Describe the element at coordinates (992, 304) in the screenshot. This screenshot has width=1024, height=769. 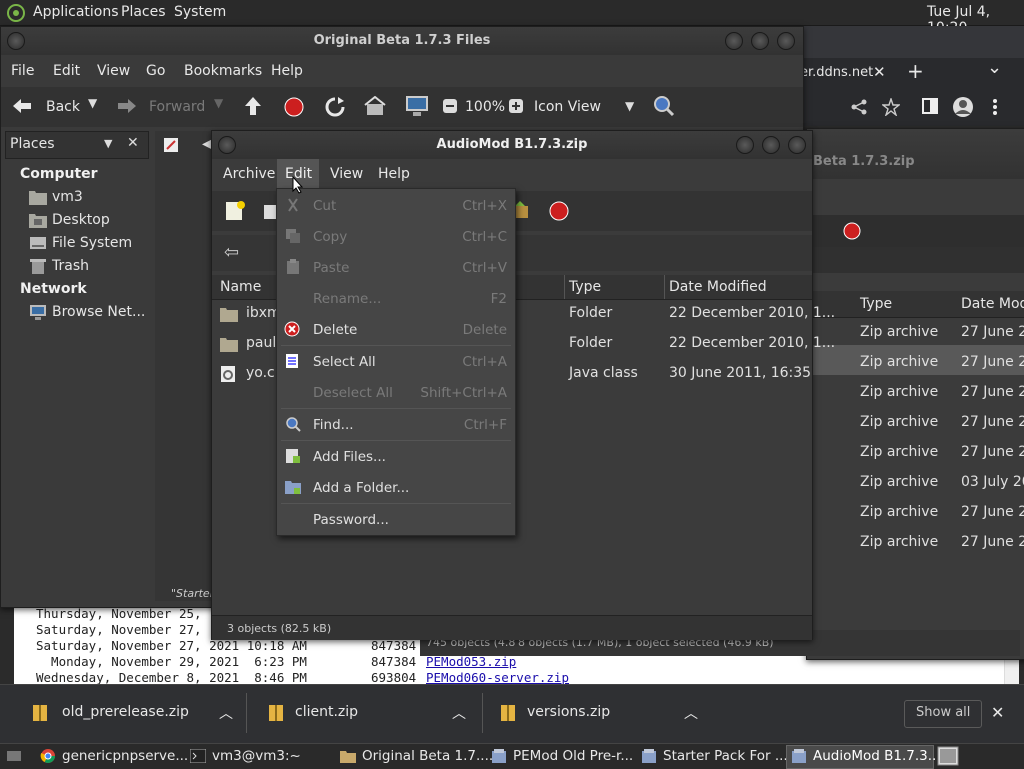
I see `column-header-date: Date Modifi` at that location.